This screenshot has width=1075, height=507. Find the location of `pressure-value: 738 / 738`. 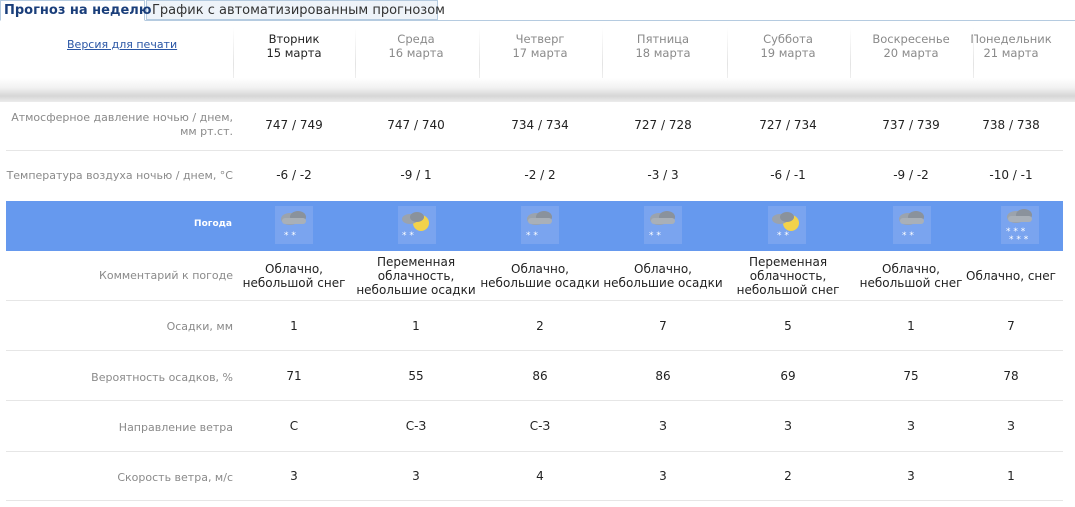

pressure-value: 738 / 738 is located at coordinates (1011, 125).